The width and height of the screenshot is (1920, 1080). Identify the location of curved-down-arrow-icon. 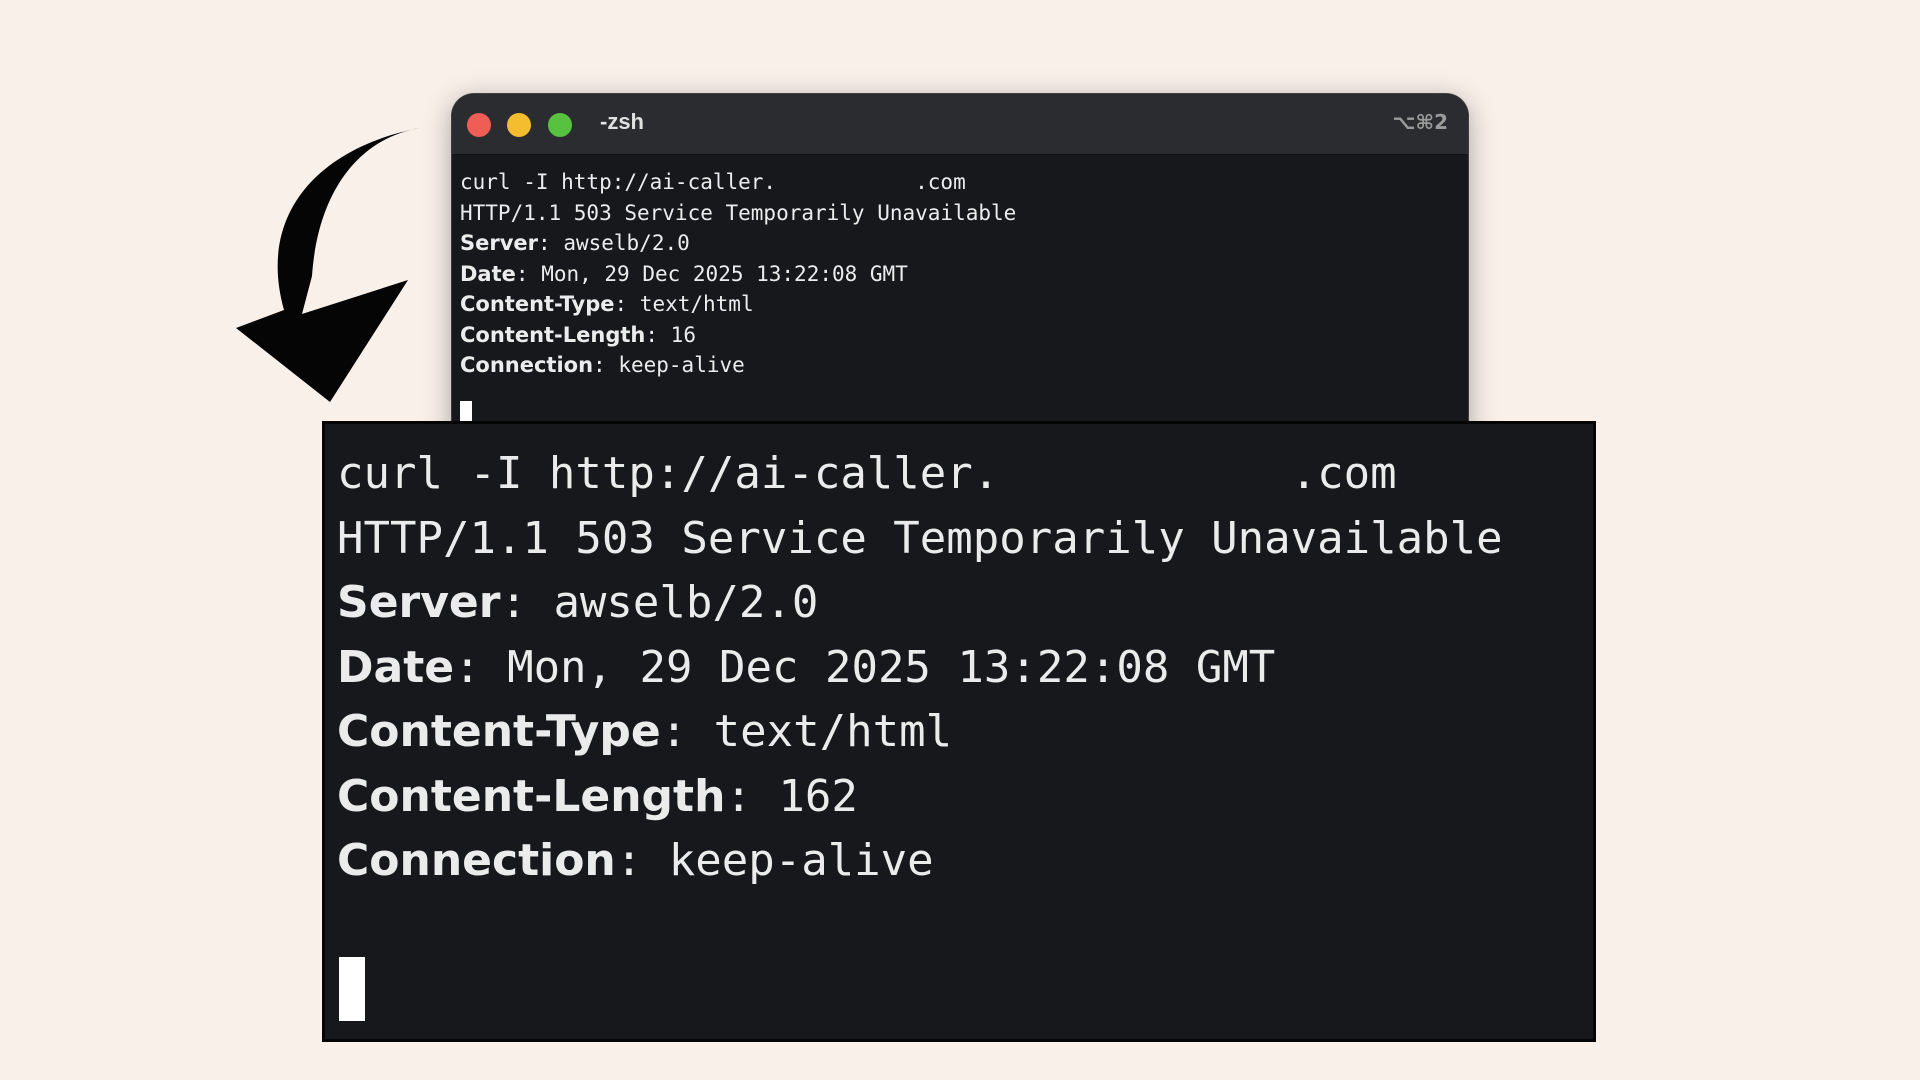
(328, 265).